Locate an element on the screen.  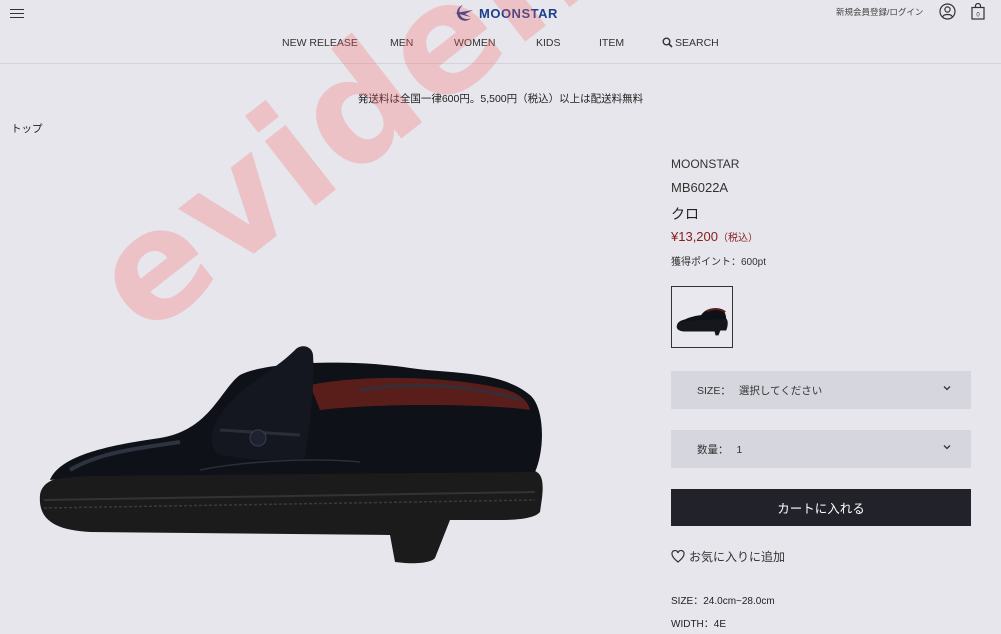
shipping-notice: 発送料は全国一律600円。5,500円（税込）以上は配送料無料 is located at coordinates (500, 99).